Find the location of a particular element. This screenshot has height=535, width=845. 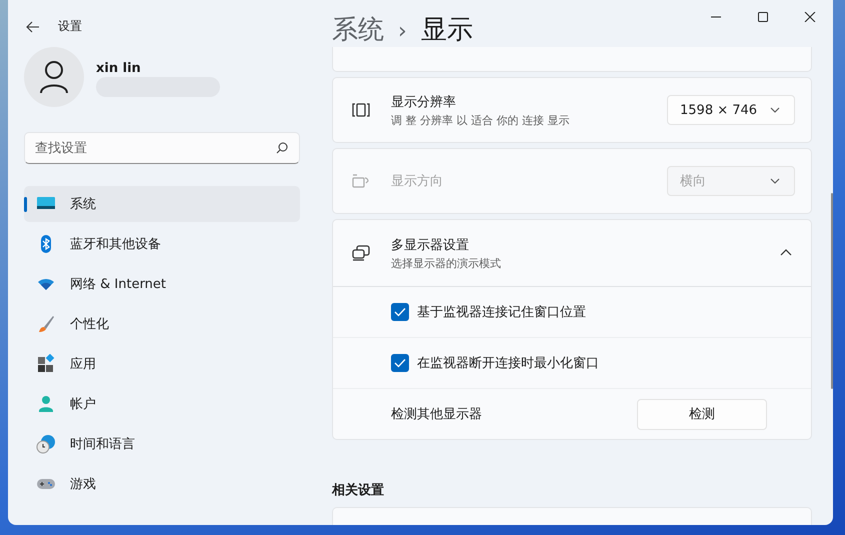

setting-title: 显示方向 is located at coordinates (417, 181).